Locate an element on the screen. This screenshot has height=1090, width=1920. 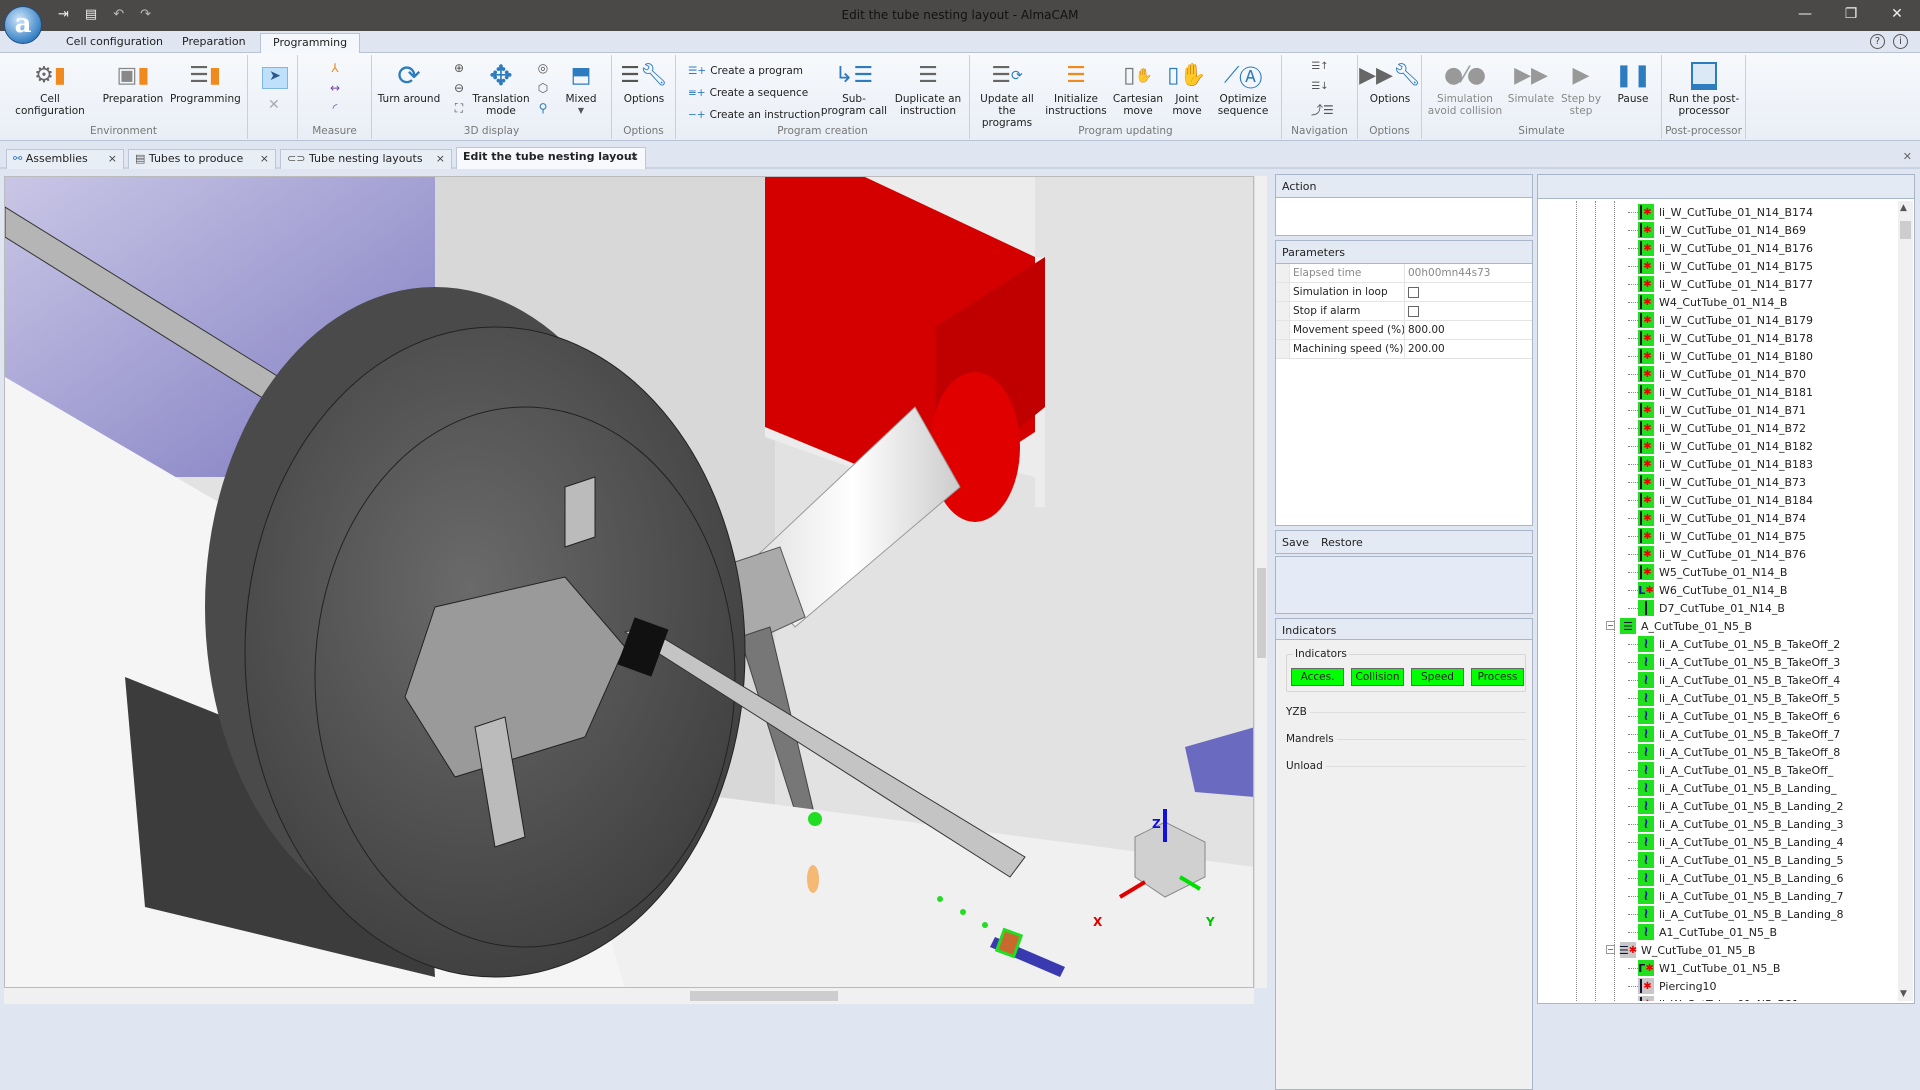
create-program-button: ☰+ Create a program is located at coordinates (745, 71).